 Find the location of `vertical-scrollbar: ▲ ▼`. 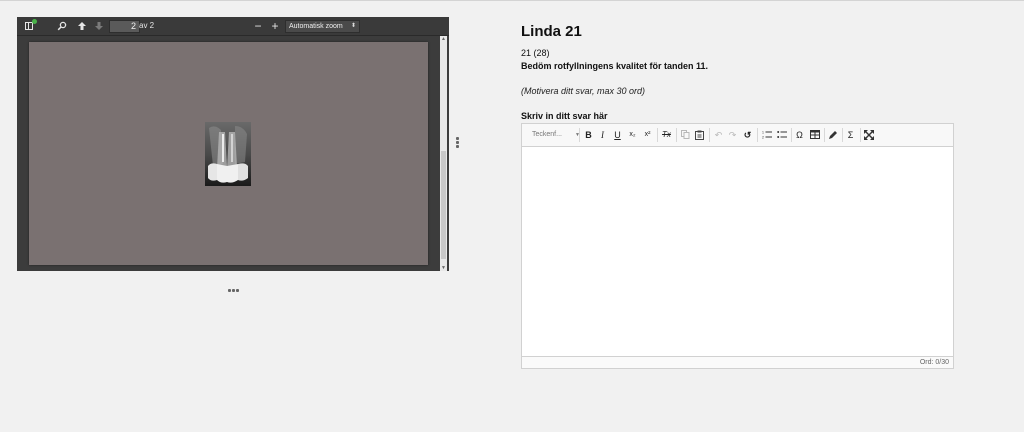

vertical-scrollbar: ▲ ▼ is located at coordinates (443, 153).